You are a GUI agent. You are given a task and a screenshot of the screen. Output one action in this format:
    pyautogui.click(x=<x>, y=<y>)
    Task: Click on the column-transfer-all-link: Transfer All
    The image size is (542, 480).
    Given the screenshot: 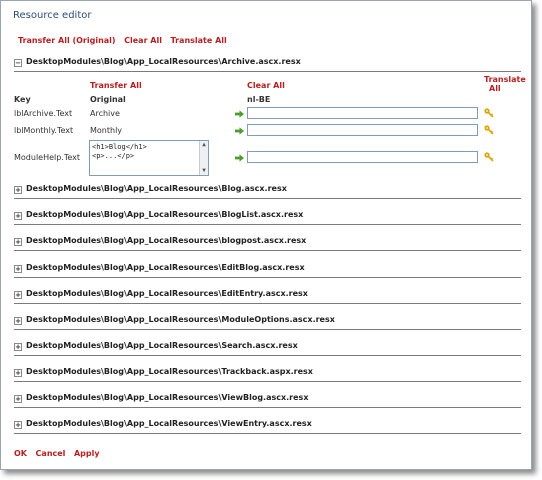 What is the action you would take?
    pyautogui.click(x=116, y=85)
    